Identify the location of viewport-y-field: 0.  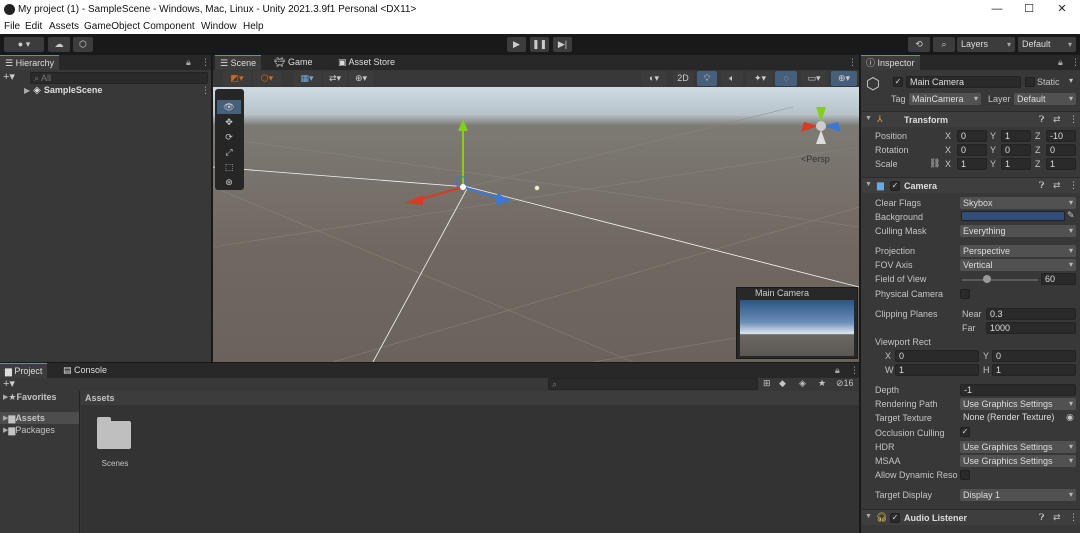
(1034, 356).